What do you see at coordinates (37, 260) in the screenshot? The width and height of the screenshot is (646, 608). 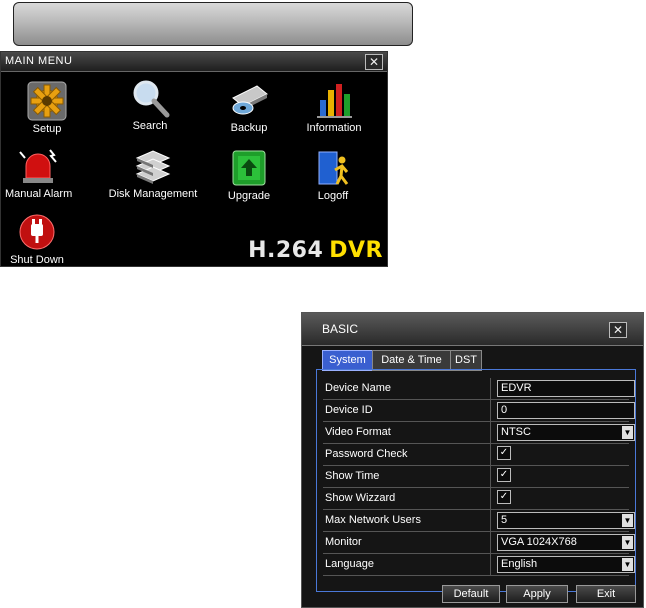 I see `menu-item-label: Shut Down` at bounding box center [37, 260].